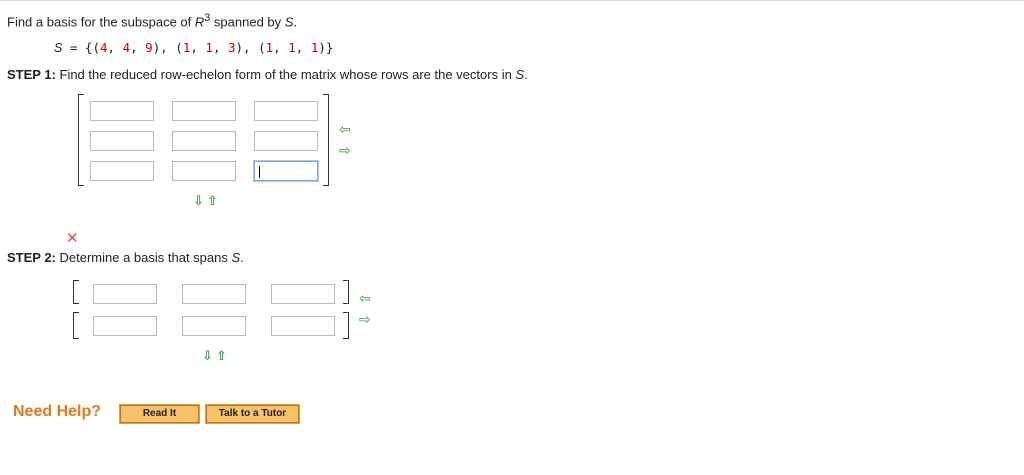  Describe the element at coordinates (31, 257) in the screenshot. I see `step2-label: STEP 2:` at that location.